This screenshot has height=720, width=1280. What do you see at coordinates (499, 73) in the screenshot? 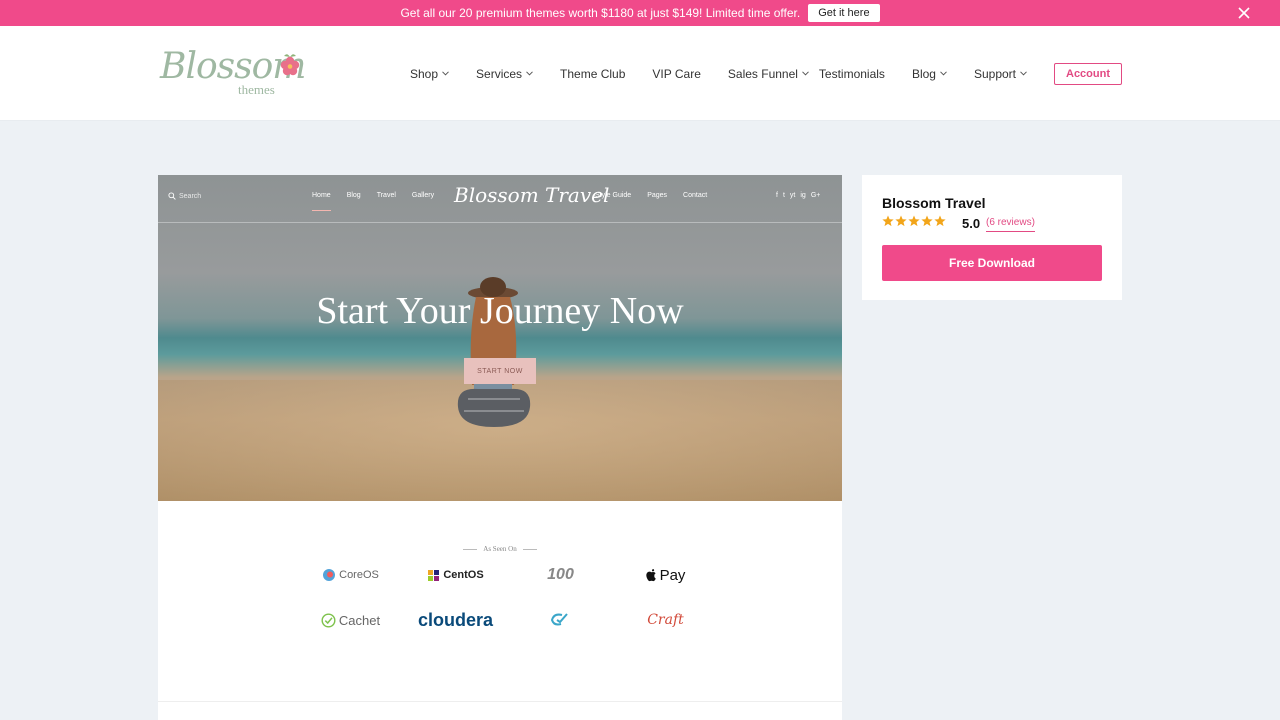
I see `nav-services-label: Services` at bounding box center [499, 73].